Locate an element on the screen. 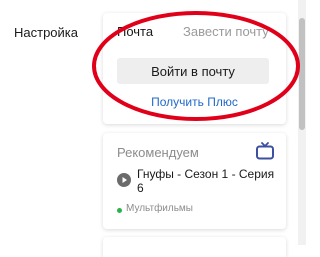 Image resolution: width=320 pixels, height=257 pixels. tv-icon is located at coordinates (265, 151).